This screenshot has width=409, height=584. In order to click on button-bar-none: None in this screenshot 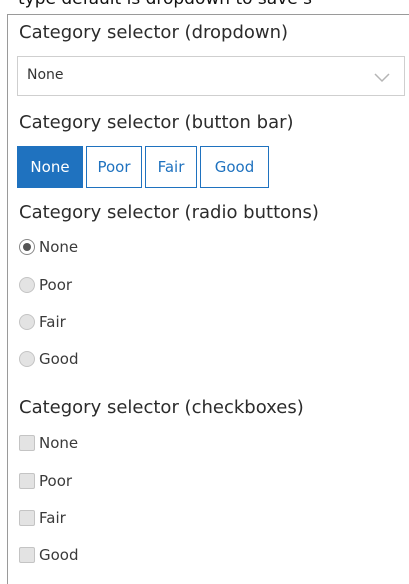, I will do `click(50, 167)`.